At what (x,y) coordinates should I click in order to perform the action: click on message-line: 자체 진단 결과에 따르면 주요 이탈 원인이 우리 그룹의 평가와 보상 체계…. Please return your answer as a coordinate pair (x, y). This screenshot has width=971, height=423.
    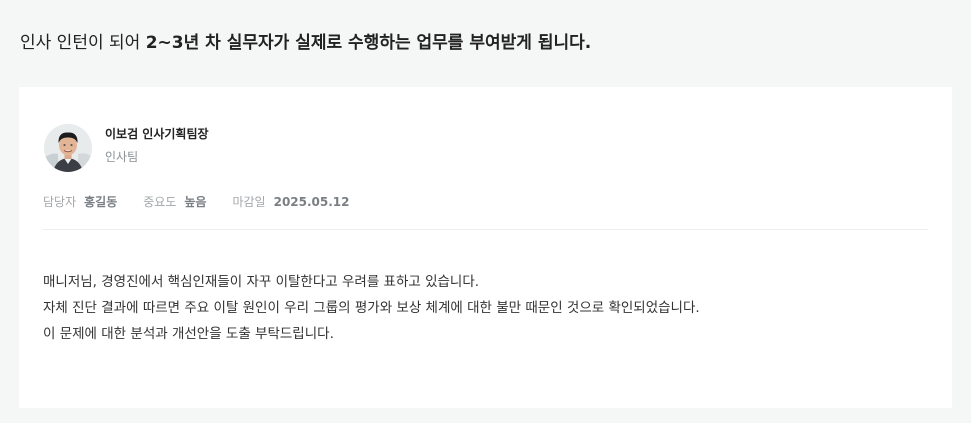
    Looking at the image, I should click on (371, 308).